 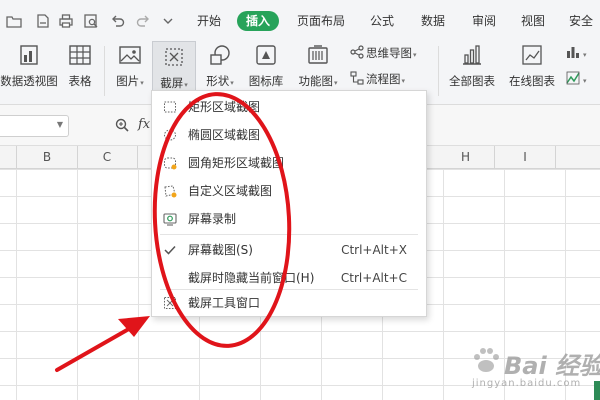 What do you see at coordinates (552, 366) in the screenshot?
I see `watermark-text: Bai 经验` at bounding box center [552, 366].